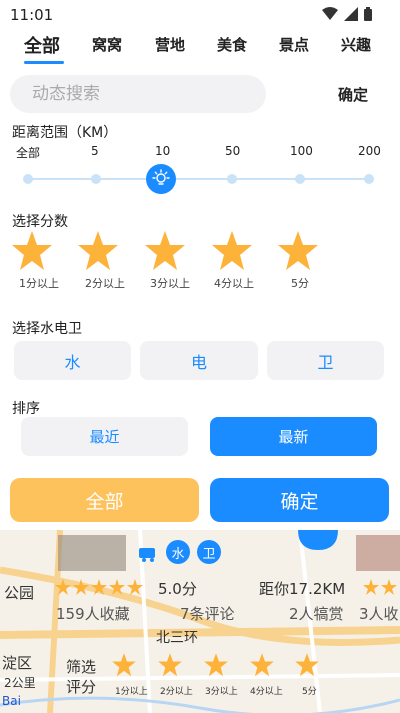 This screenshot has height=713, width=400. What do you see at coordinates (207, 614) in the screenshot?
I see `listing-comment-count: 7条评论` at bounding box center [207, 614].